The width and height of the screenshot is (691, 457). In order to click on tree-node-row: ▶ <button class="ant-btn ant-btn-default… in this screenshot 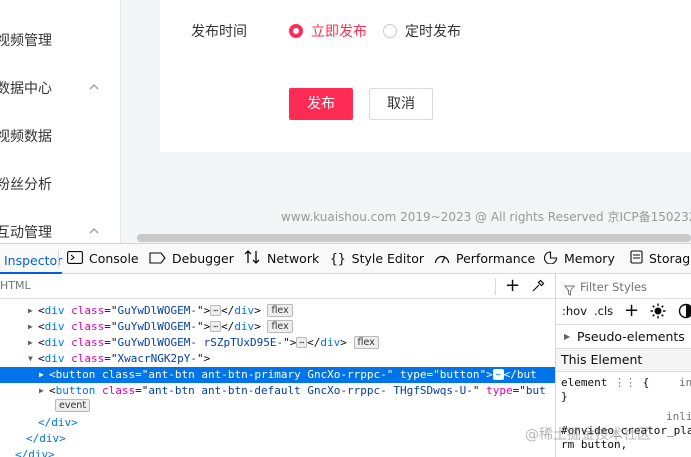, I will do `click(277, 391)`.